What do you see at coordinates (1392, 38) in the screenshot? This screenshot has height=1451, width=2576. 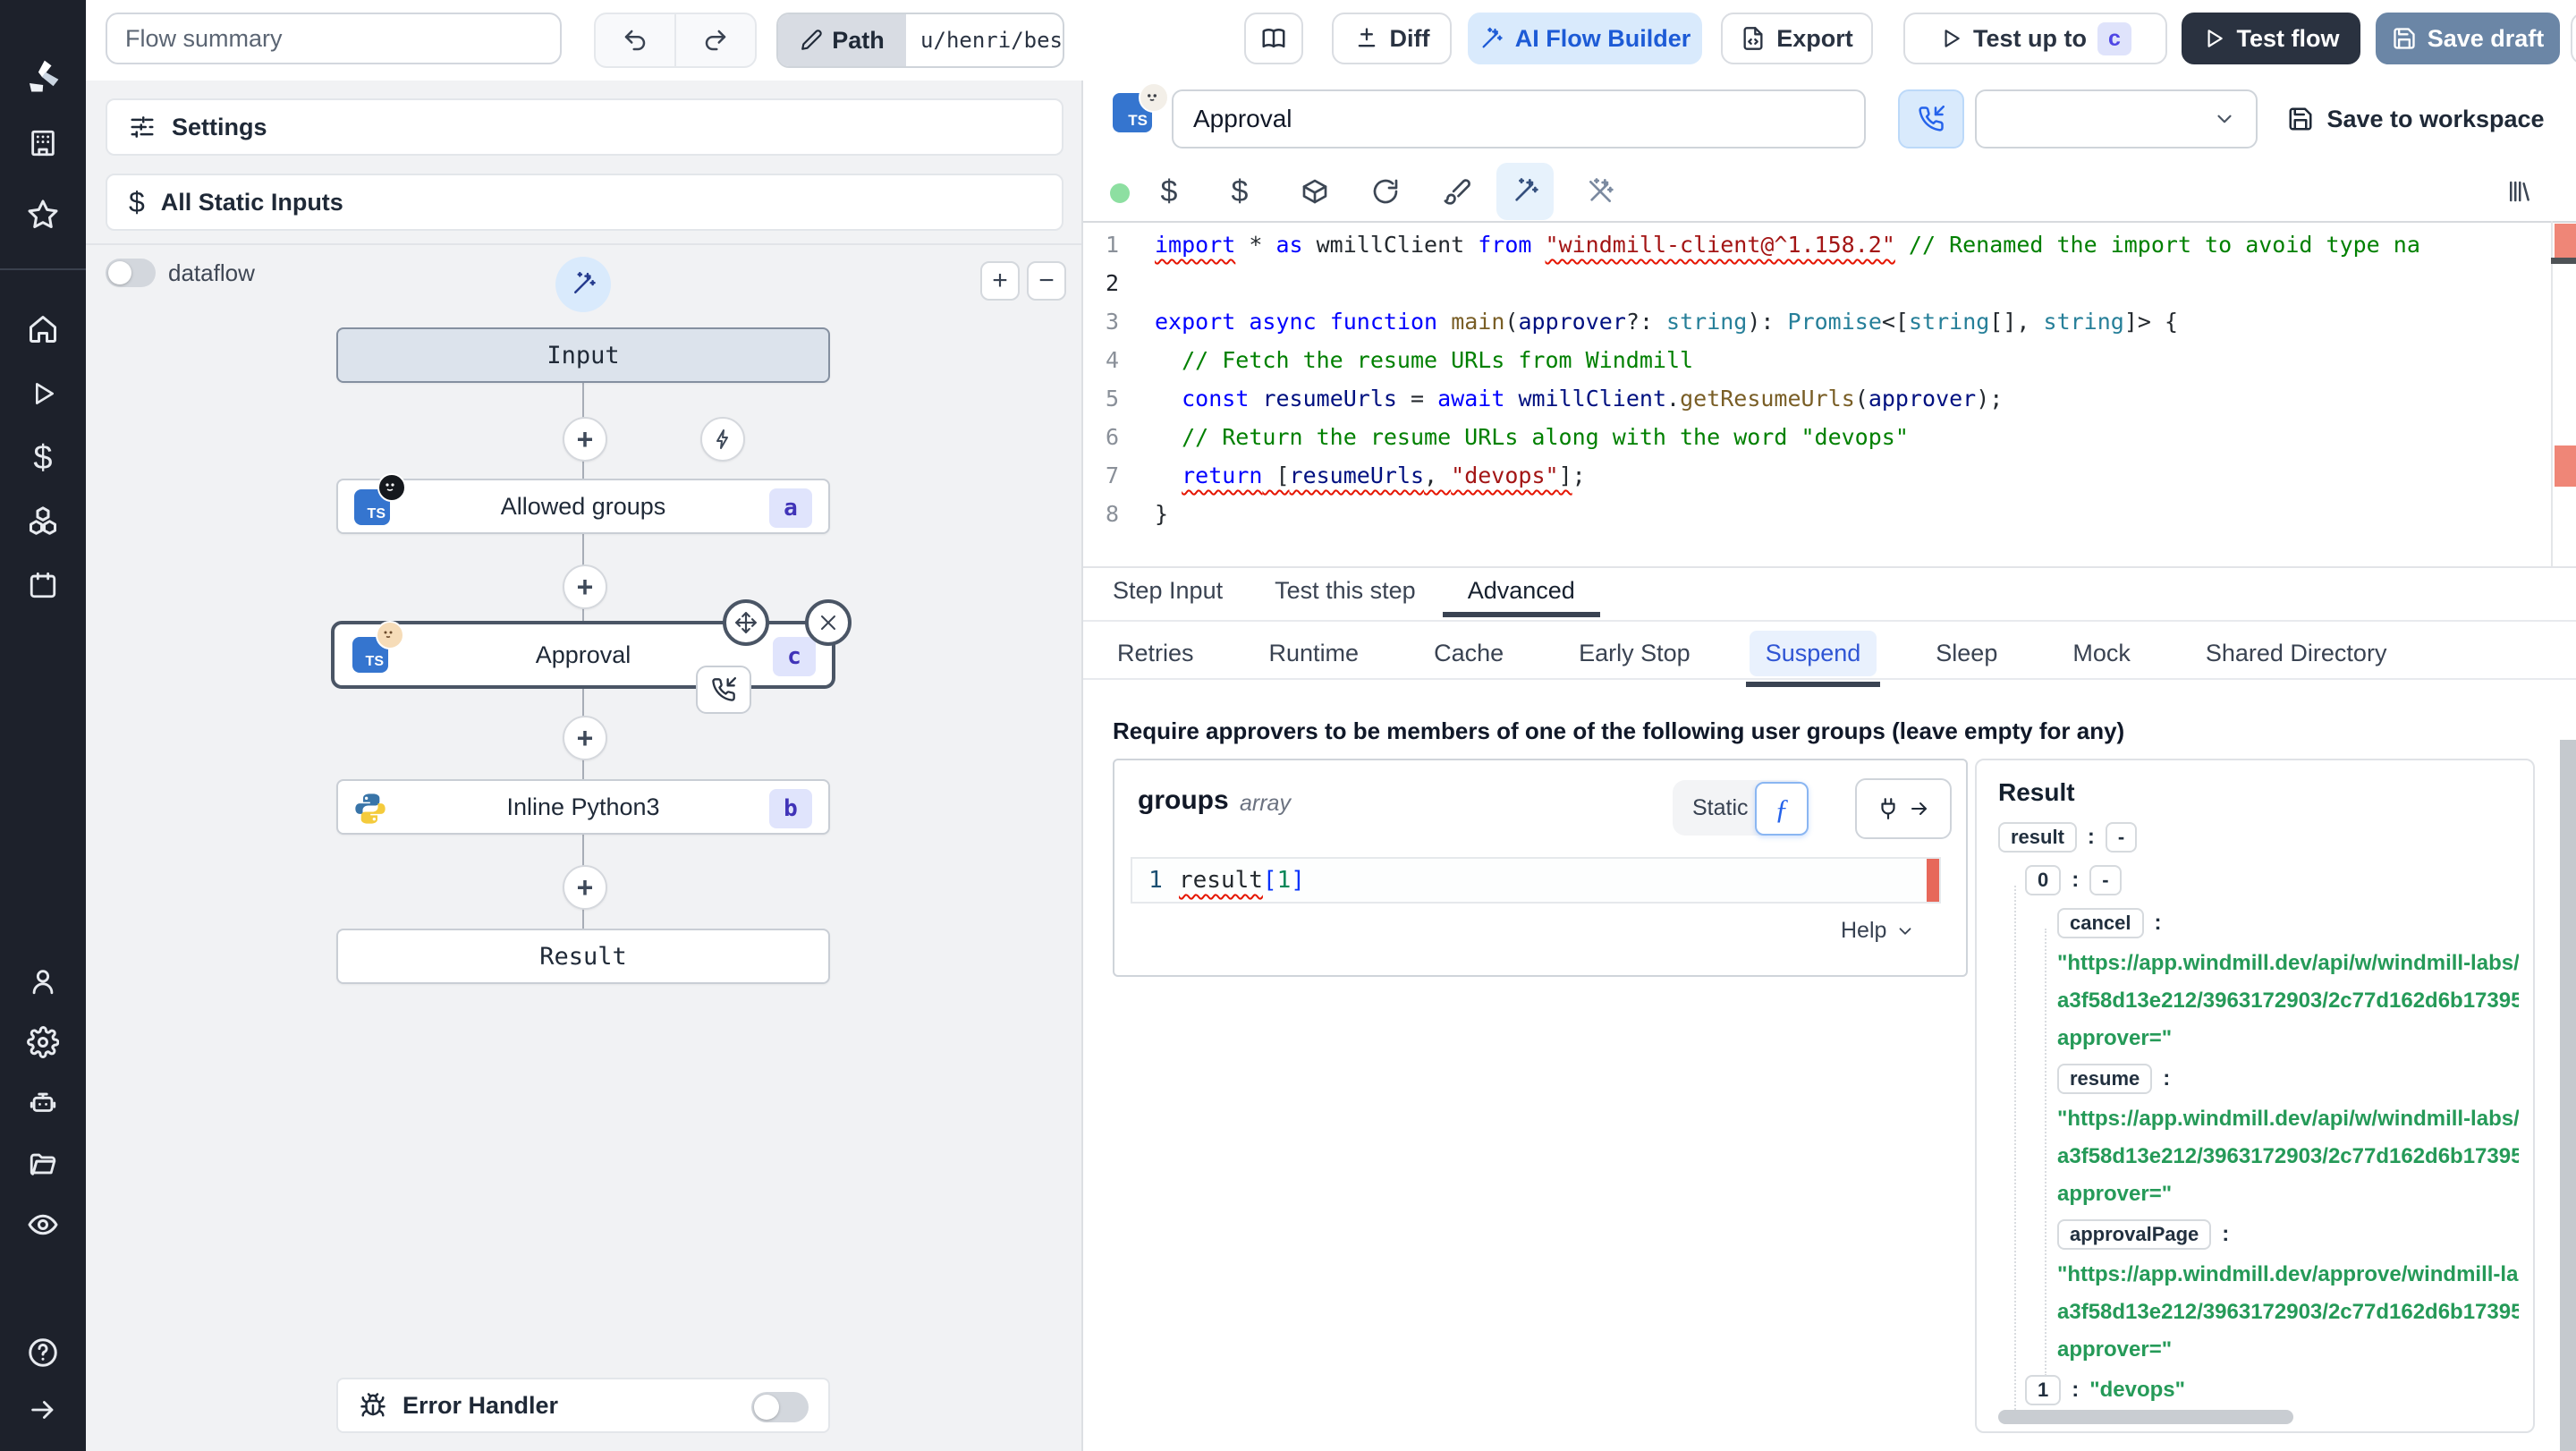 I see `diff-button: Diff` at bounding box center [1392, 38].